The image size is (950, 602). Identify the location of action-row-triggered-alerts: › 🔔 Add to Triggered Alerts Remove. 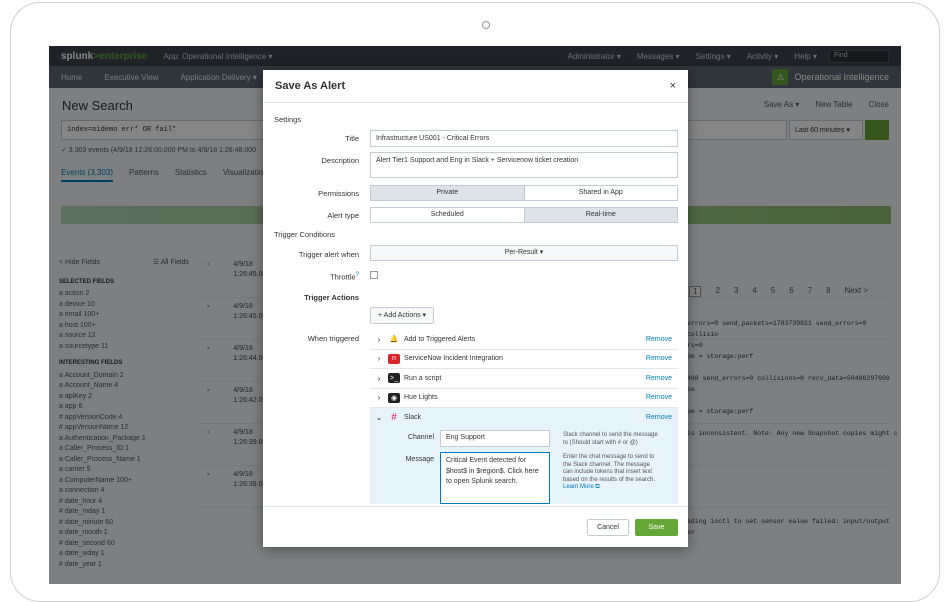
(524, 340).